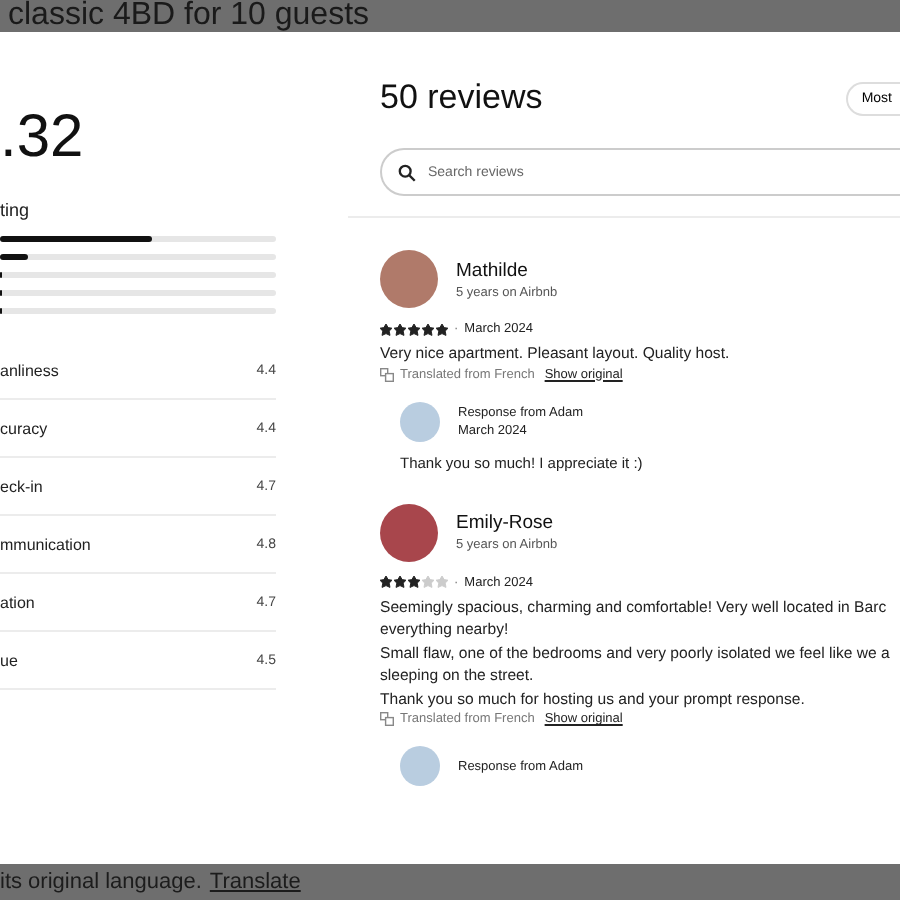  What do you see at coordinates (9, 660) in the screenshot?
I see `category-label: ue` at bounding box center [9, 660].